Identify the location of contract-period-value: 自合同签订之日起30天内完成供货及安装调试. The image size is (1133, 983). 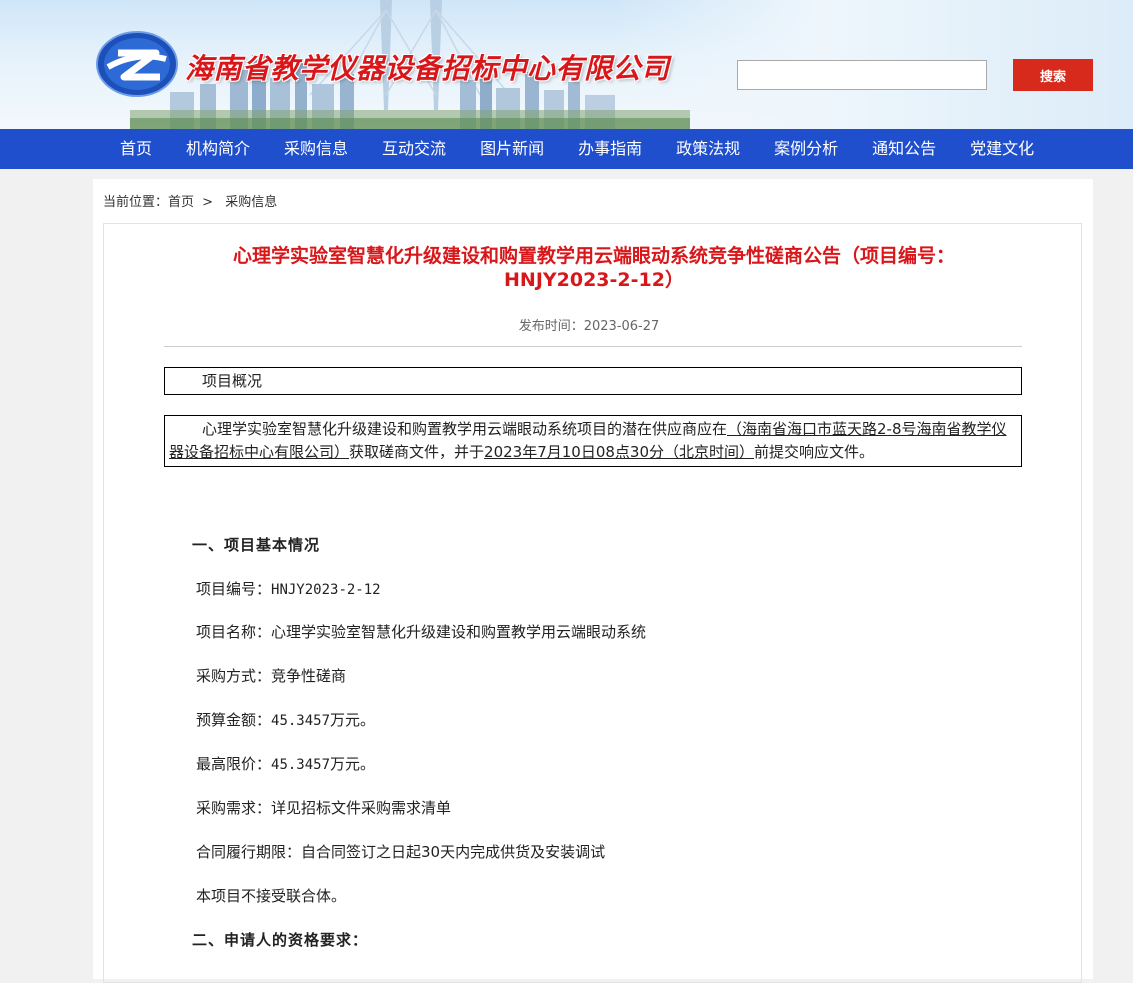
(453, 852).